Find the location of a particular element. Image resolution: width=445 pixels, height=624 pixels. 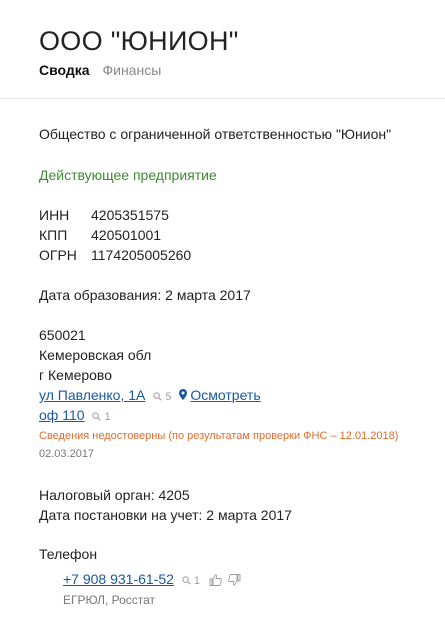

tab-finance: Финансы is located at coordinates (131, 70).